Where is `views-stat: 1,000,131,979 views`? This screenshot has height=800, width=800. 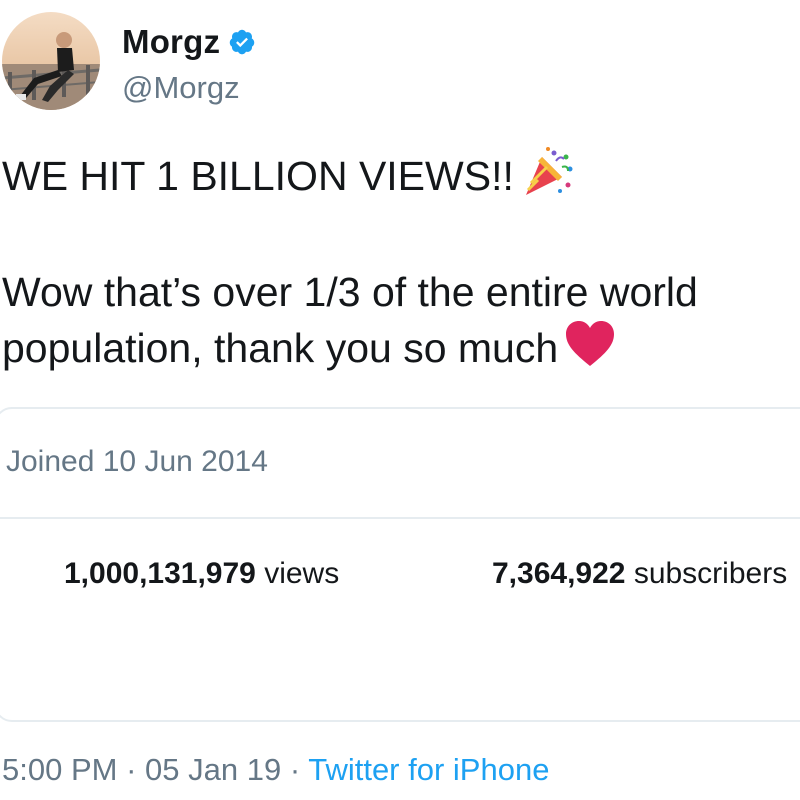
views-stat: 1,000,131,979 views is located at coordinates (201, 574).